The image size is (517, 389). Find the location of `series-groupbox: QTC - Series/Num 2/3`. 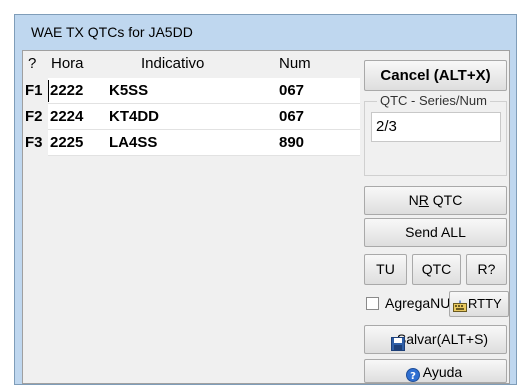

series-groupbox: QTC - Series/Num 2/3 is located at coordinates (435, 134).